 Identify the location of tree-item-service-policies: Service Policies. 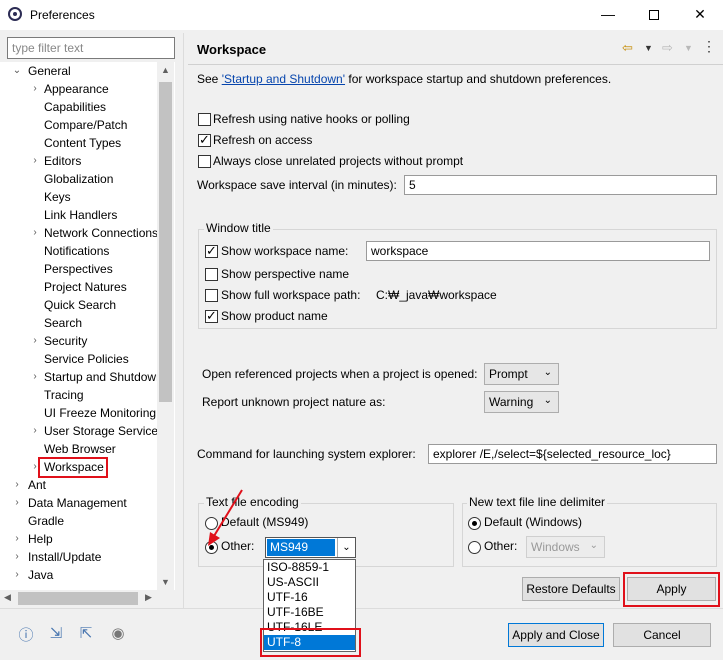
(86, 359).